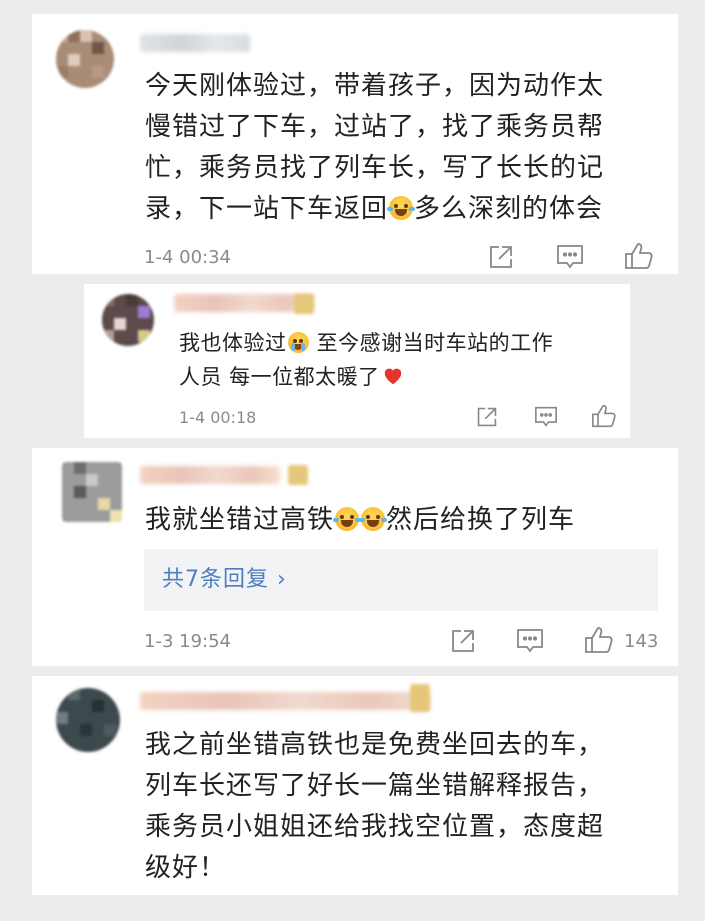 This screenshot has width=705, height=921. I want to click on like-count: 143, so click(641, 641).